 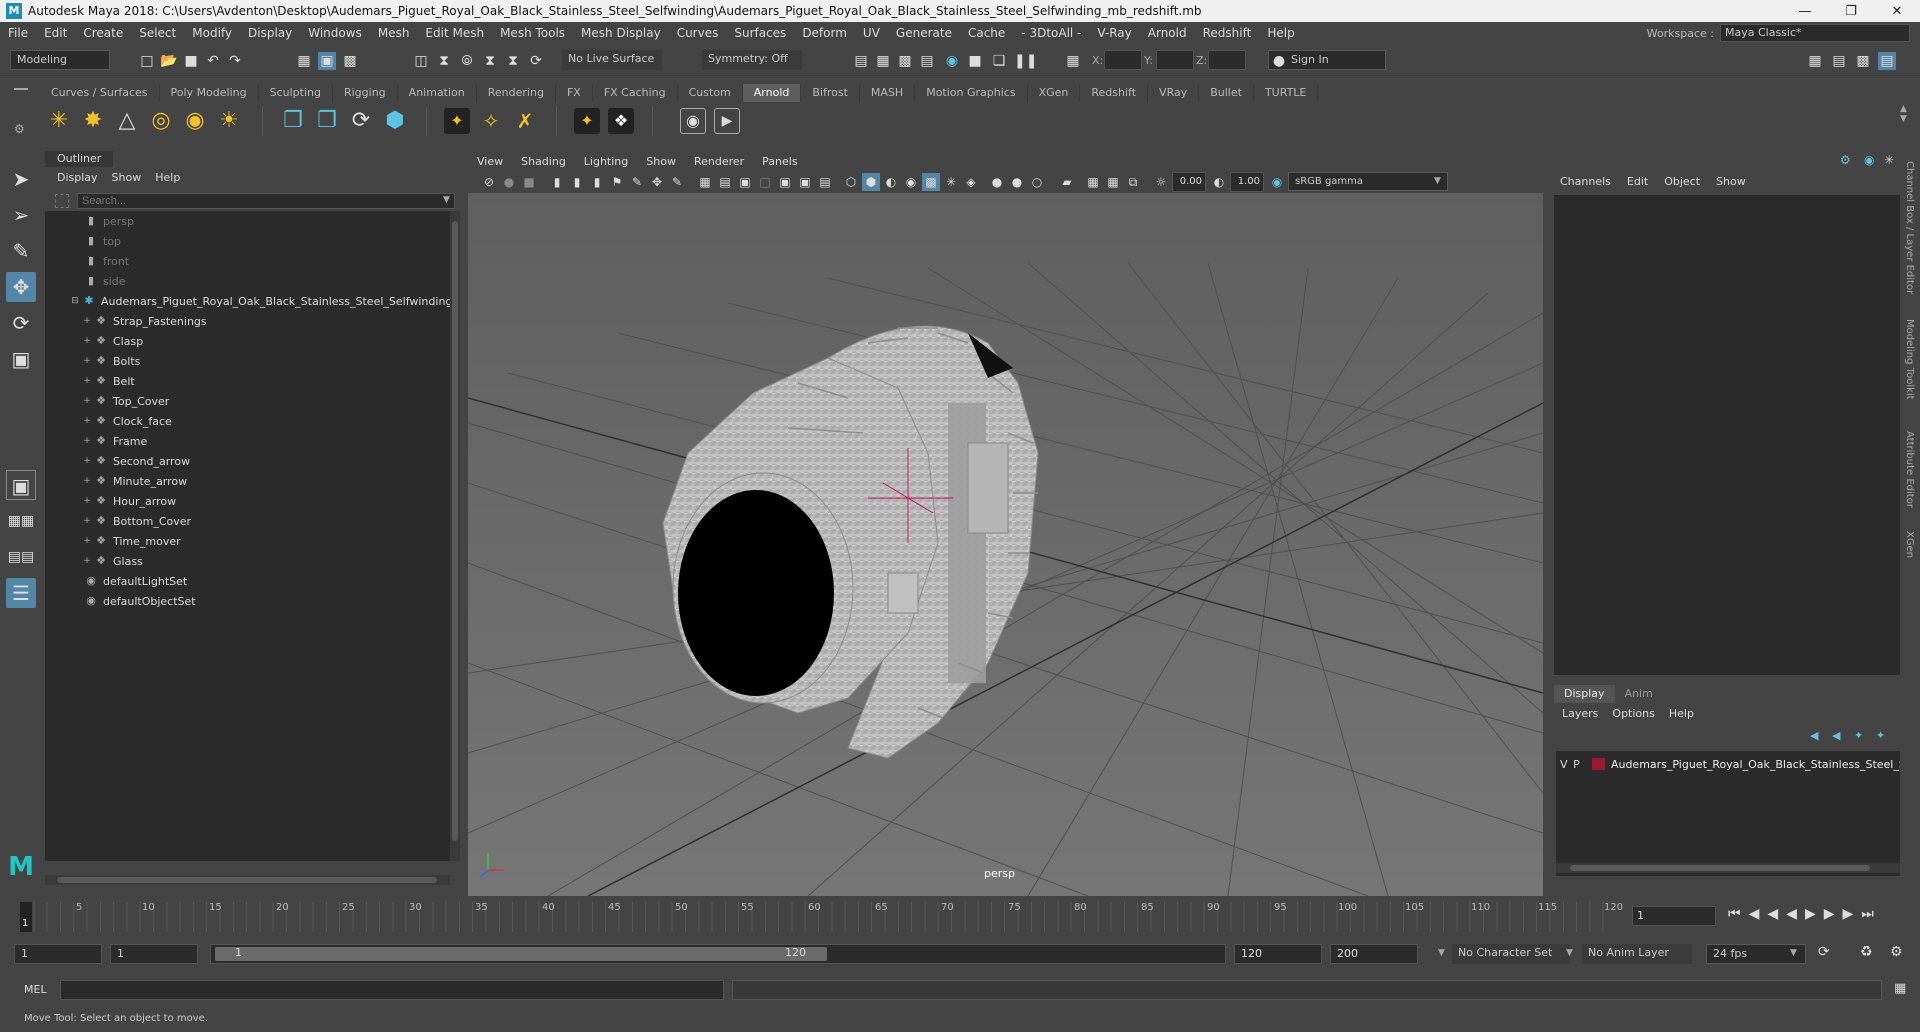 I want to click on shaded-cube-icon: ⬢, so click(x=871, y=182).